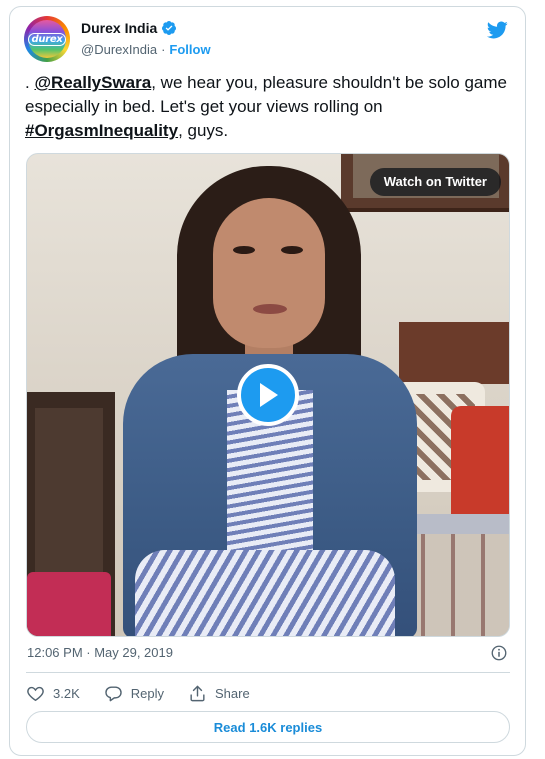 Image resolution: width=545 pixels, height=759 pixels. What do you see at coordinates (119, 49) in the screenshot?
I see `author-handle: @DurexIndia` at bounding box center [119, 49].